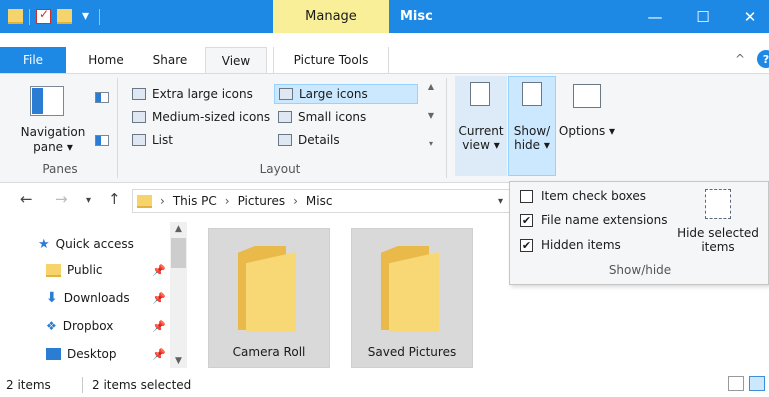  Describe the element at coordinates (51, 326) in the screenshot. I see `dropbox-icon: ❖` at that location.